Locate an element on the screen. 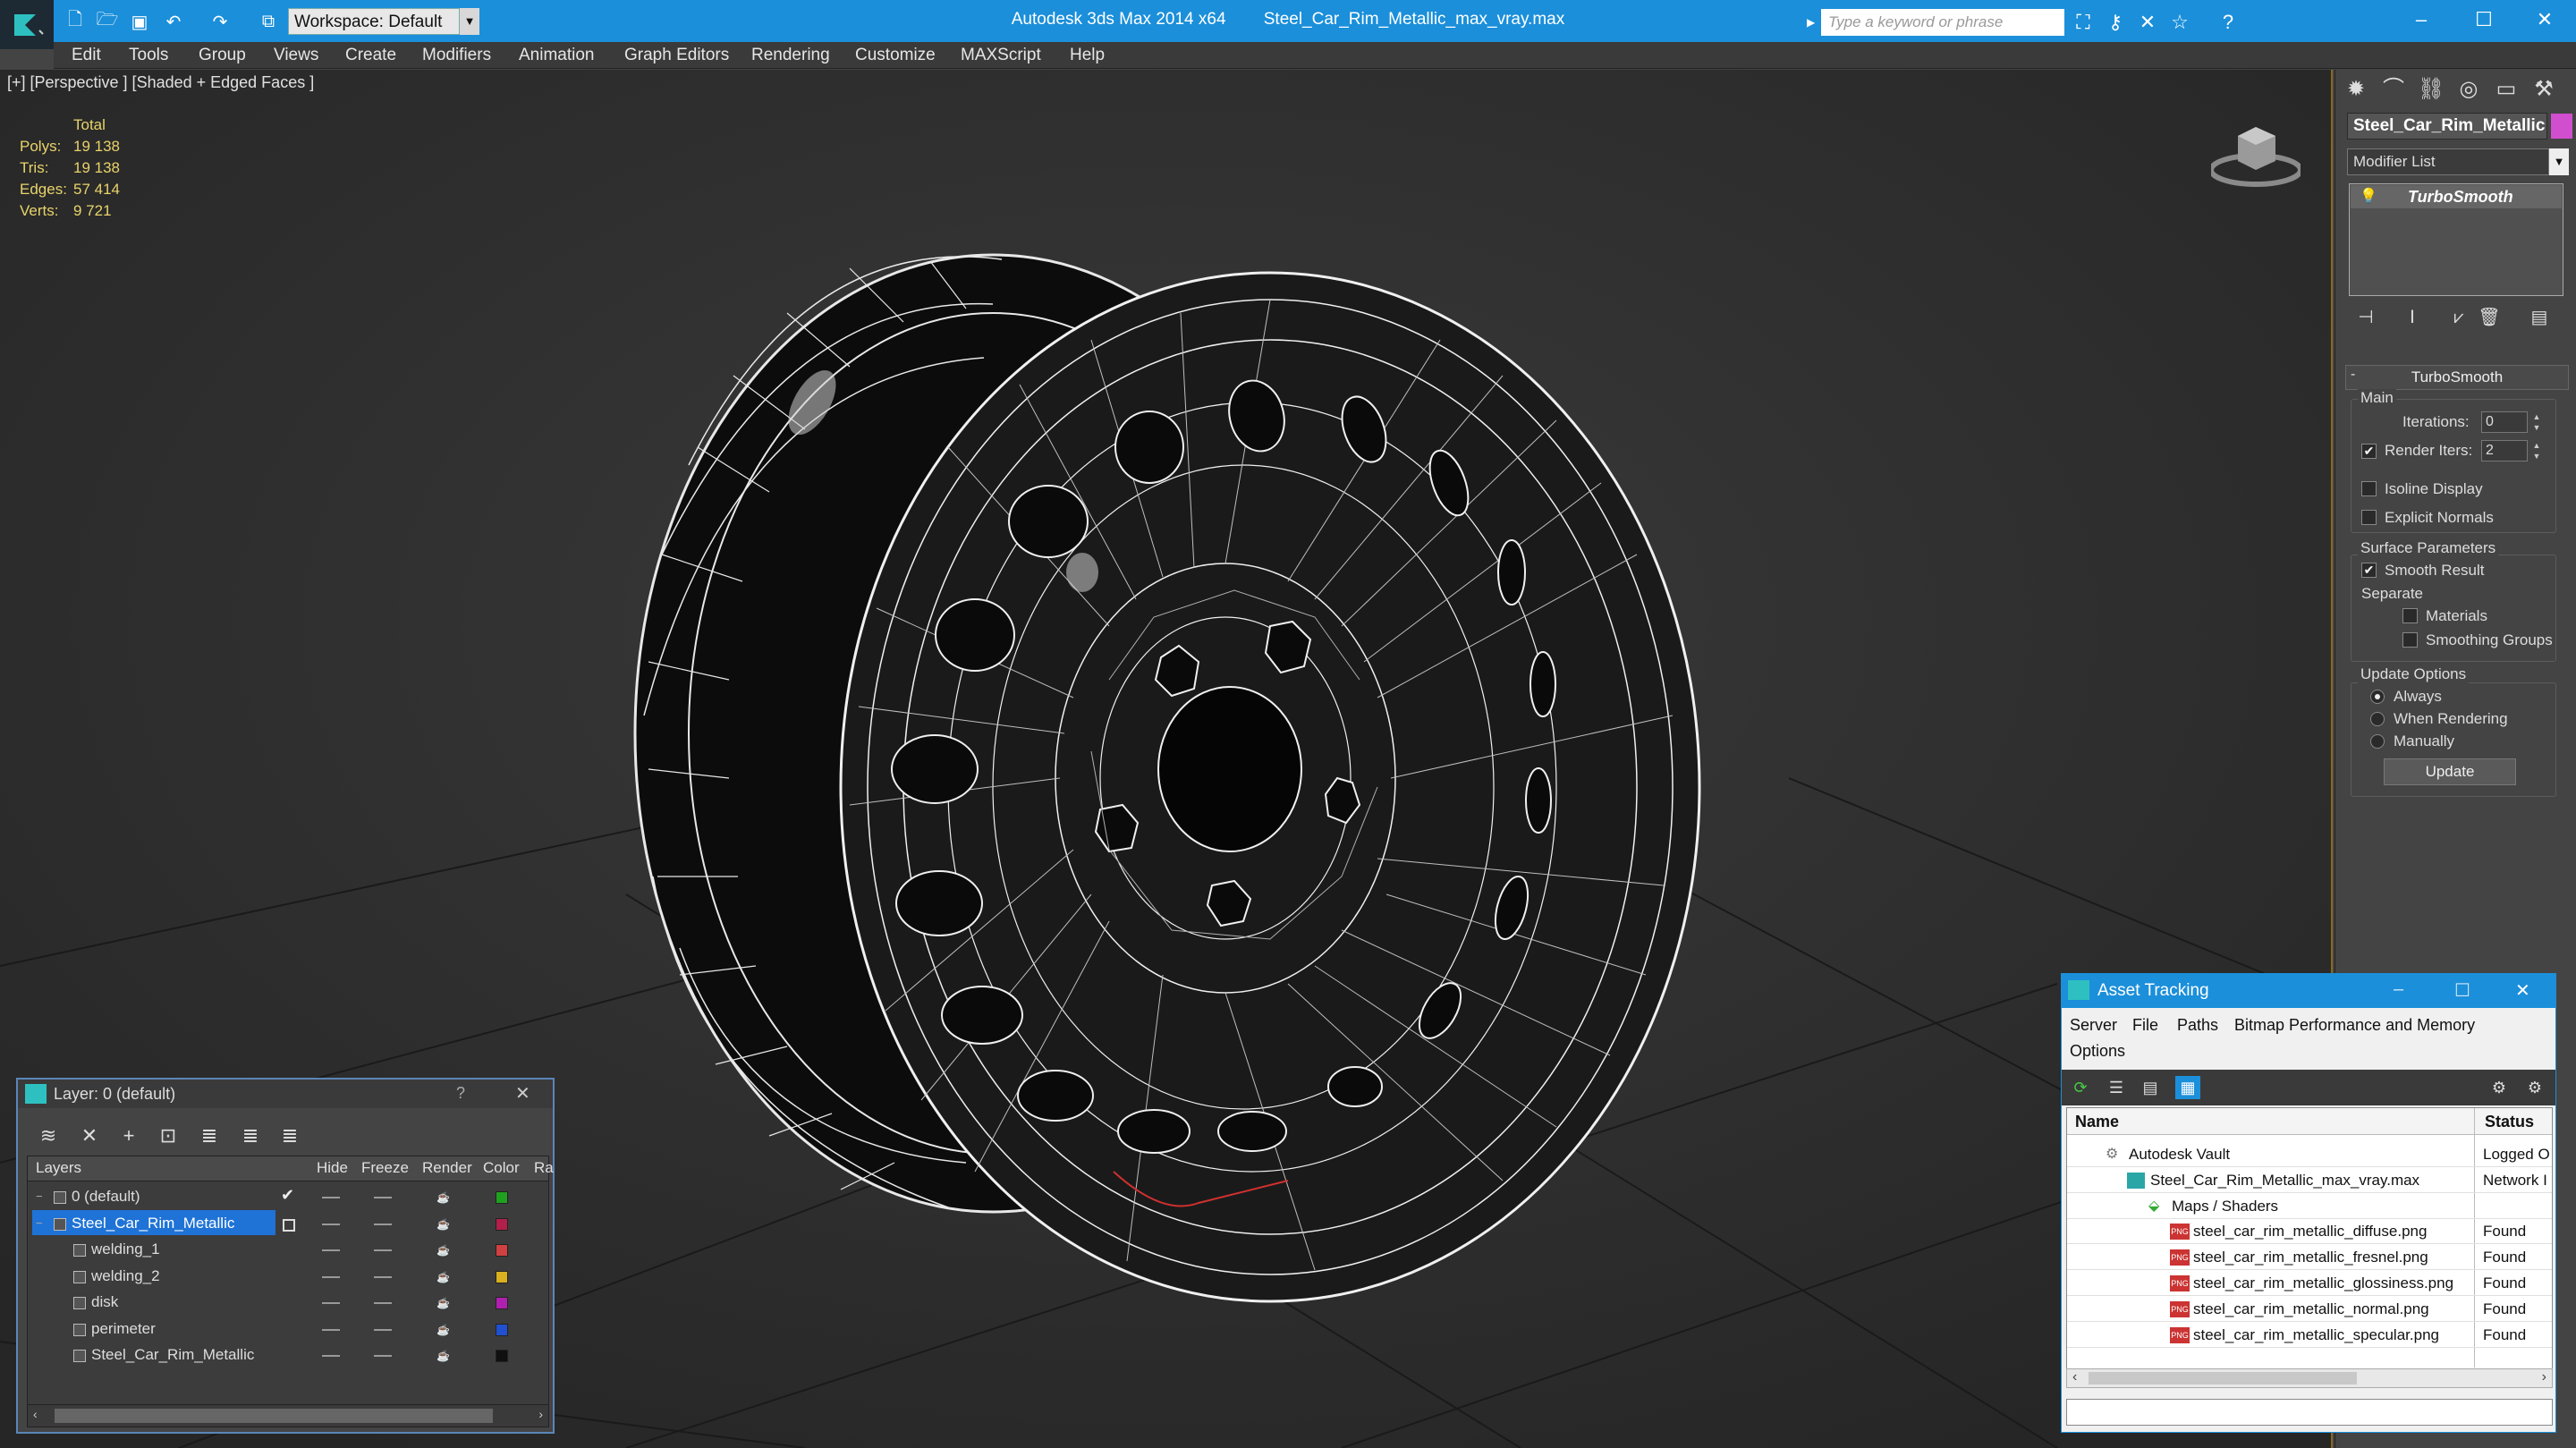 The height and width of the screenshot is (1448, 2576). menu-rendering: Rendering is located at coordinates (790, 55).